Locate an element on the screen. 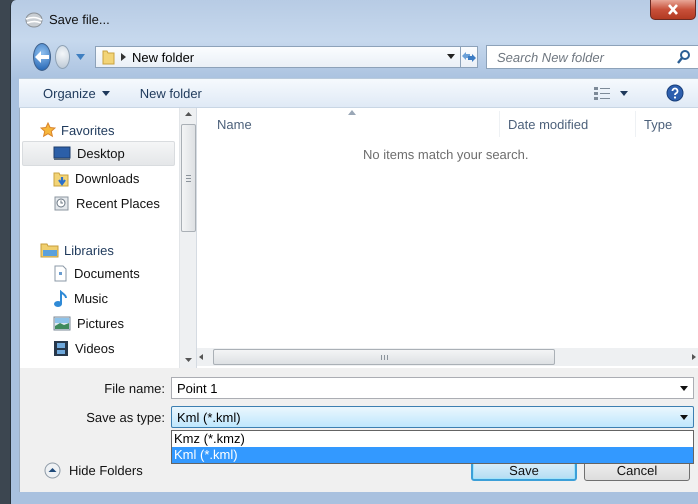 The width and height of the screenshot is (698, 504). close-button is located at coordinates (673, 10).